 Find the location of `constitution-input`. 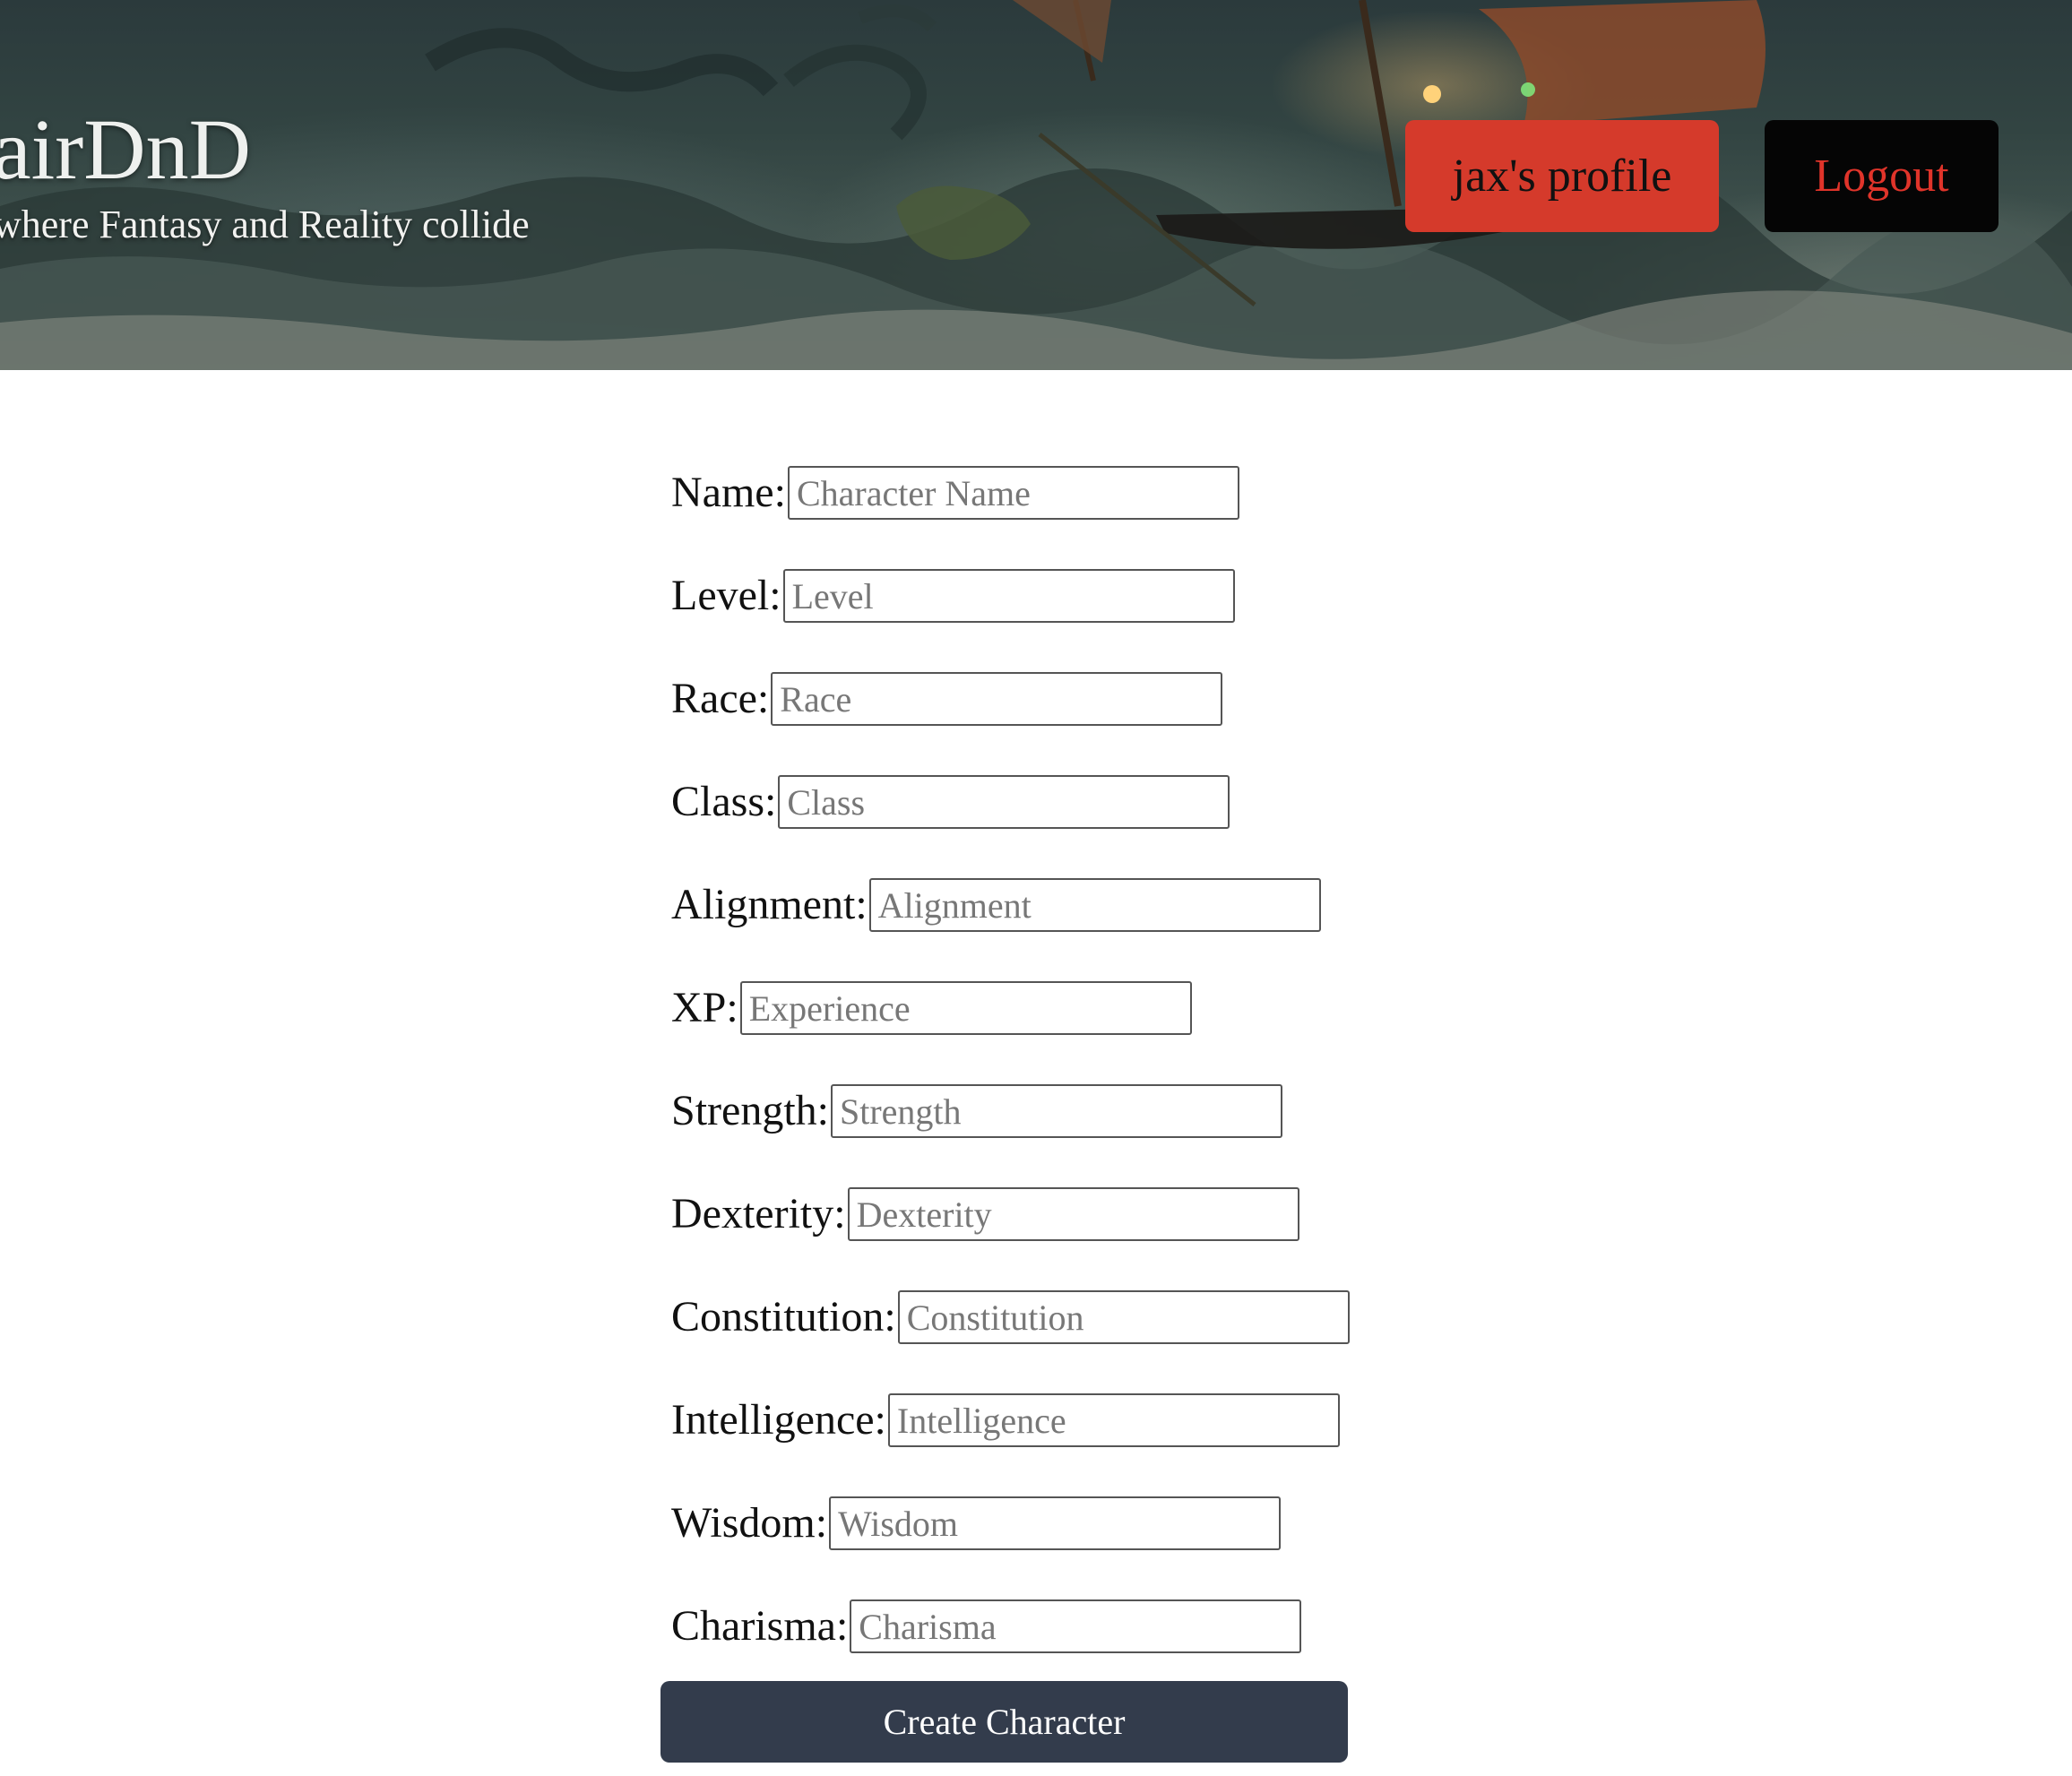

constitution-input is located at coordinates (1123, 1317).